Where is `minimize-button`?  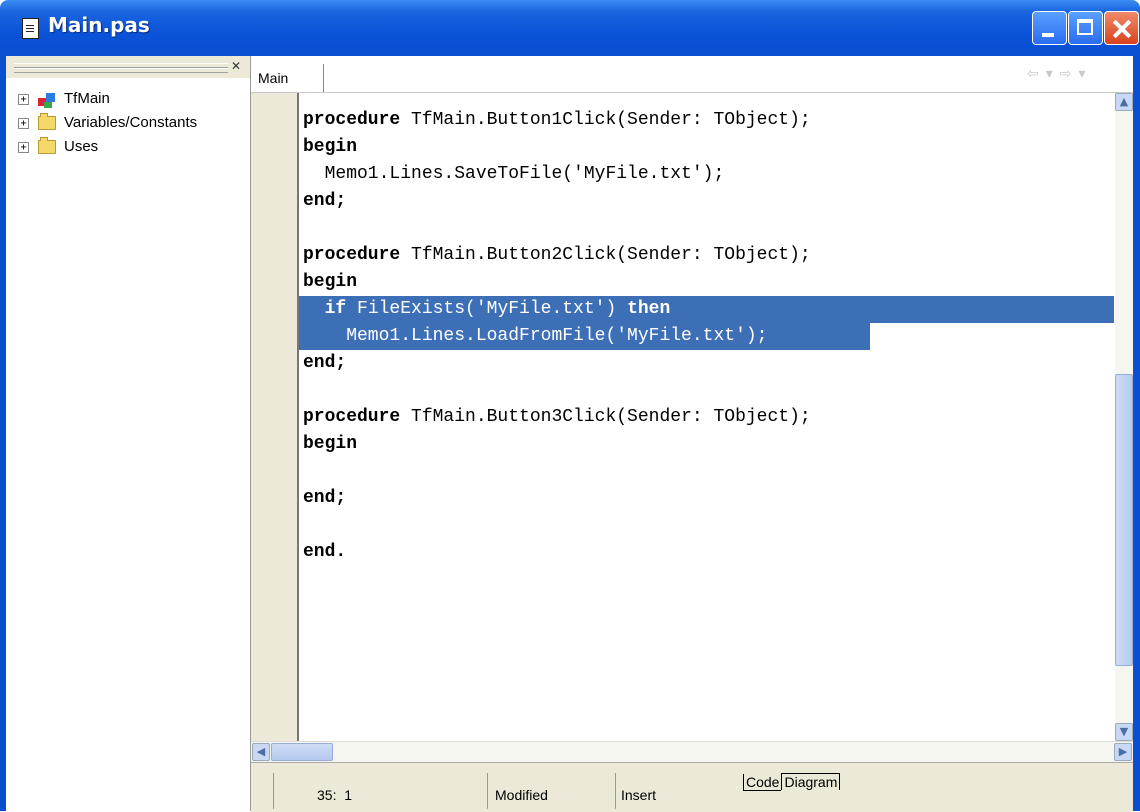 minimize-button is located at coordinates (1049, 28).